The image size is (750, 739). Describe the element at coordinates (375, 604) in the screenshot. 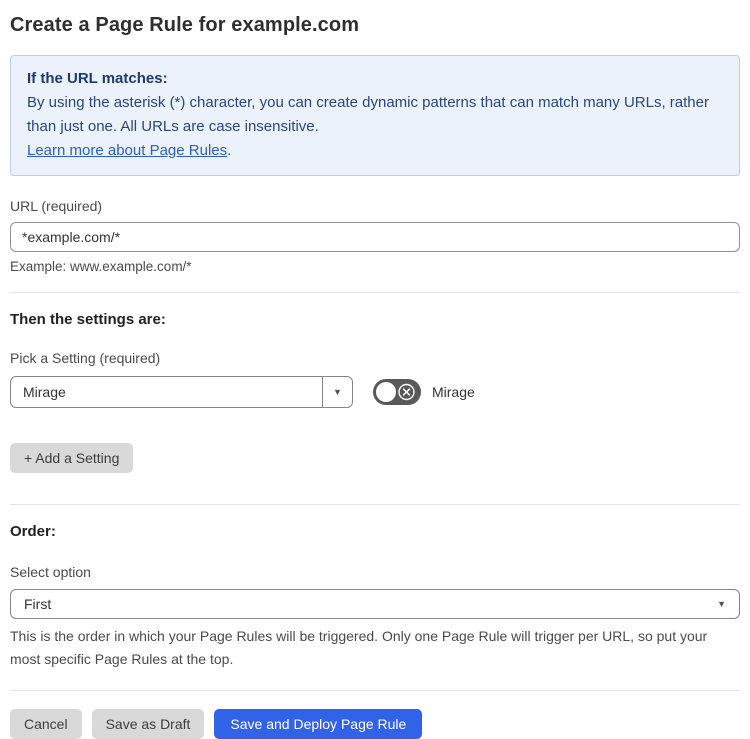

I see `order-select: First ▼` at that location.